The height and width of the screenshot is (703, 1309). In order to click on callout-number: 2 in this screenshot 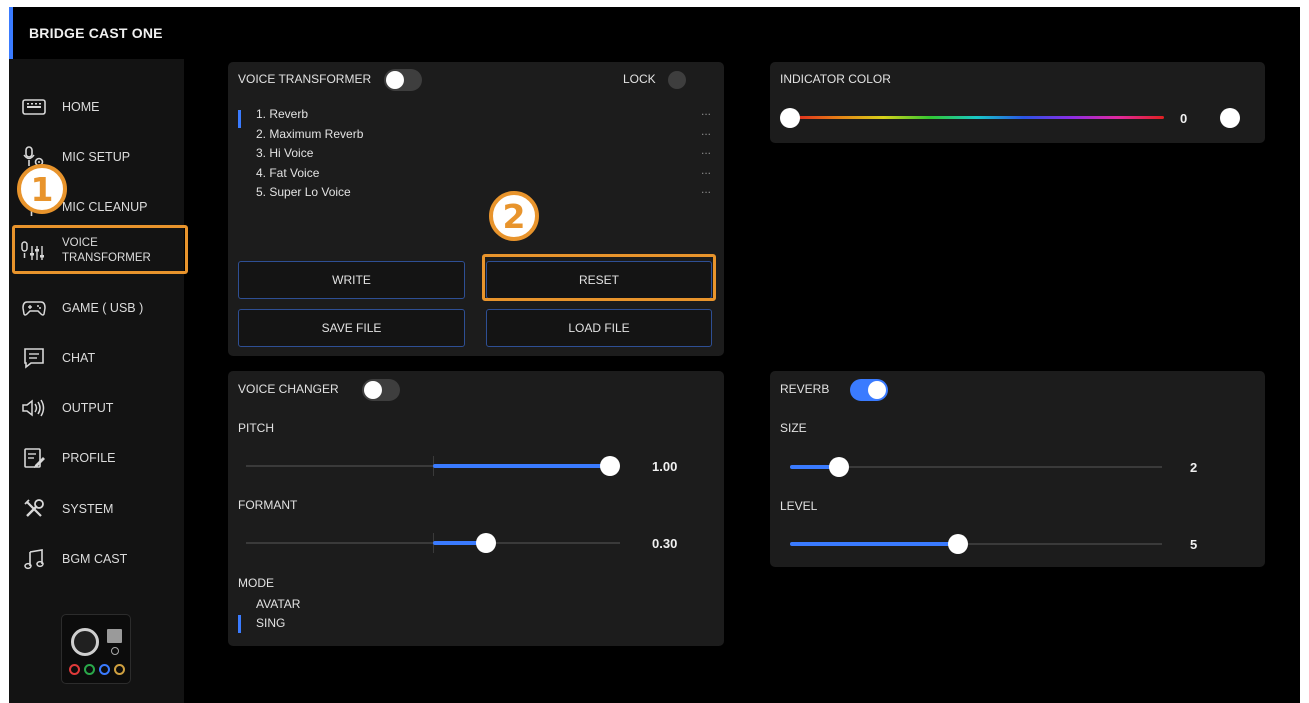, I will do `click(514, 216)`.